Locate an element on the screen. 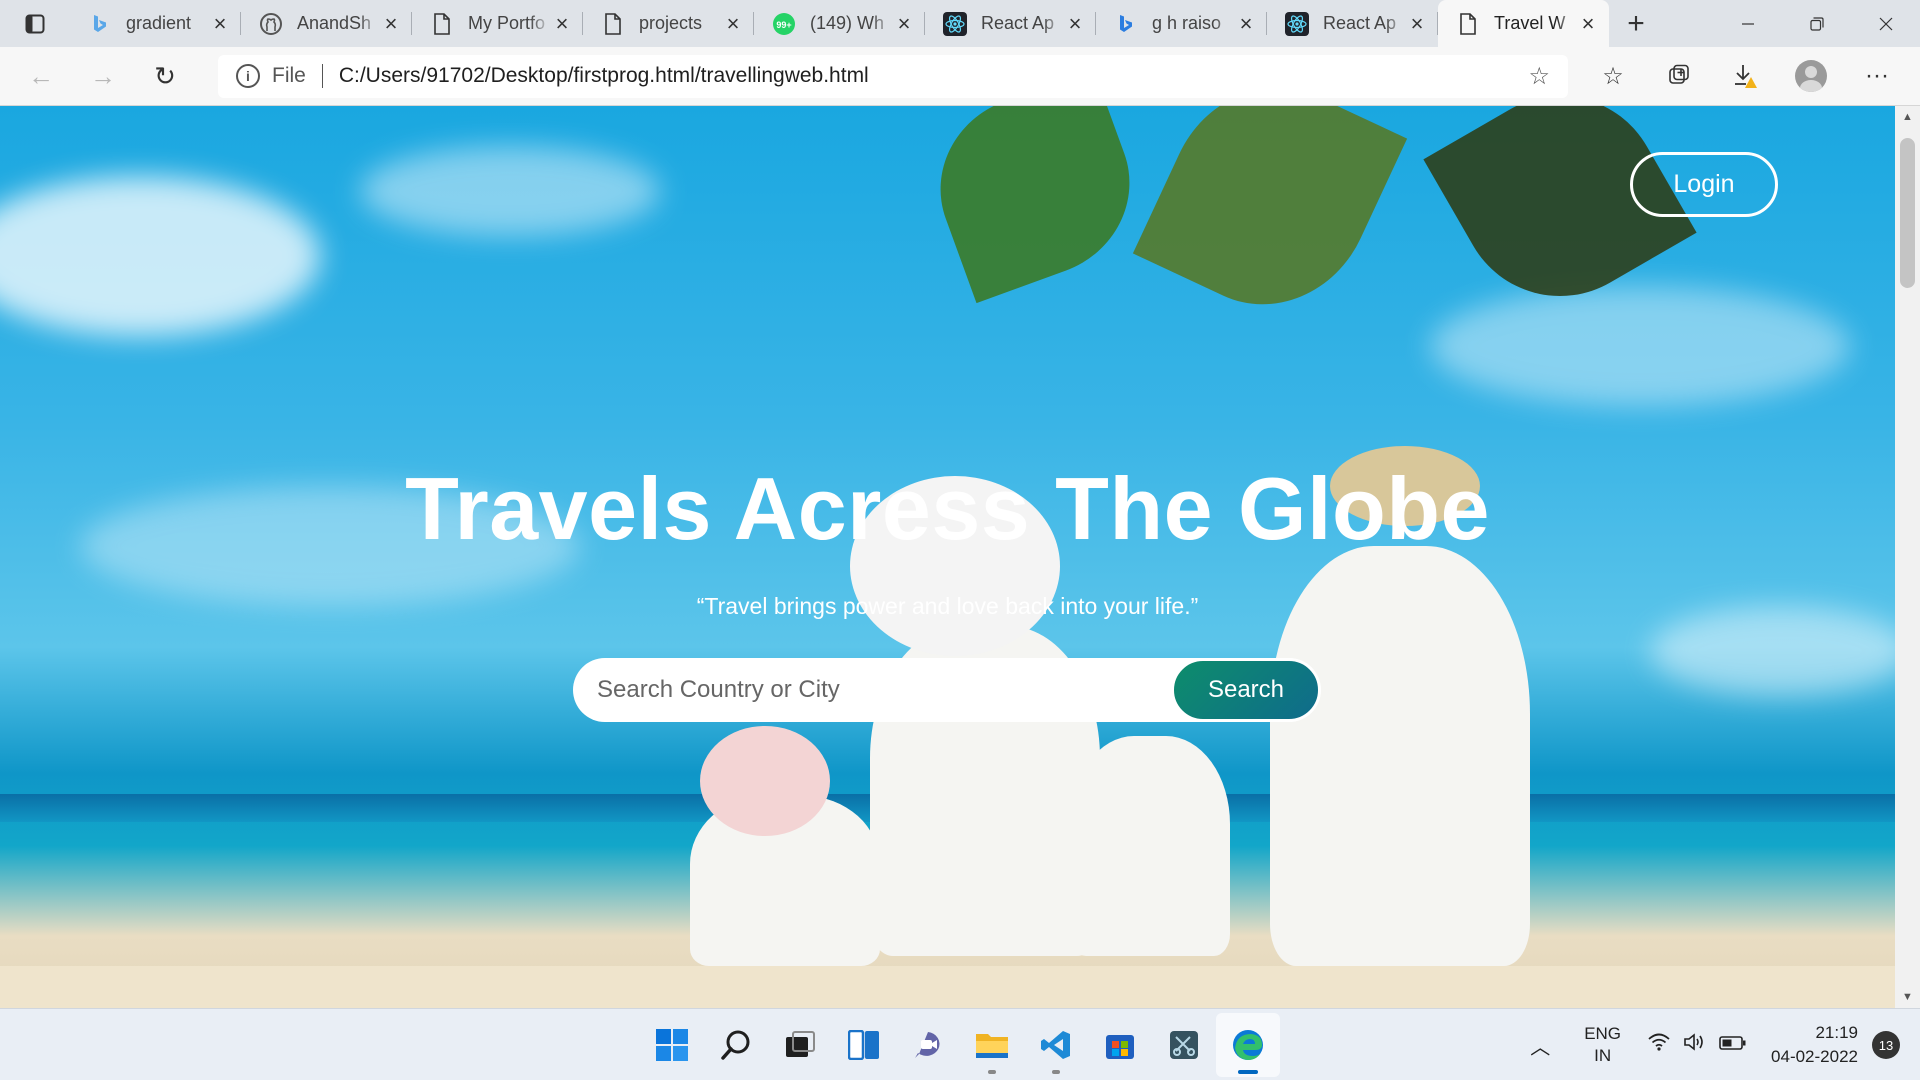 The image size is (1920, 1081). taskbar-search-button is located at coordinates (736, 1045).